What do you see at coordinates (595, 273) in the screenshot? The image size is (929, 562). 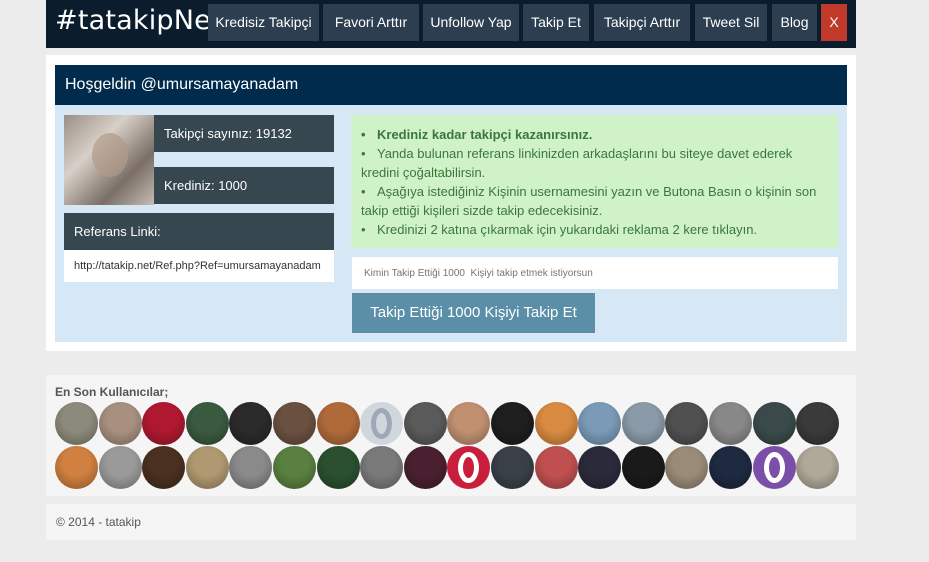 I see `target-username-input` at bounding box center [595, 273].